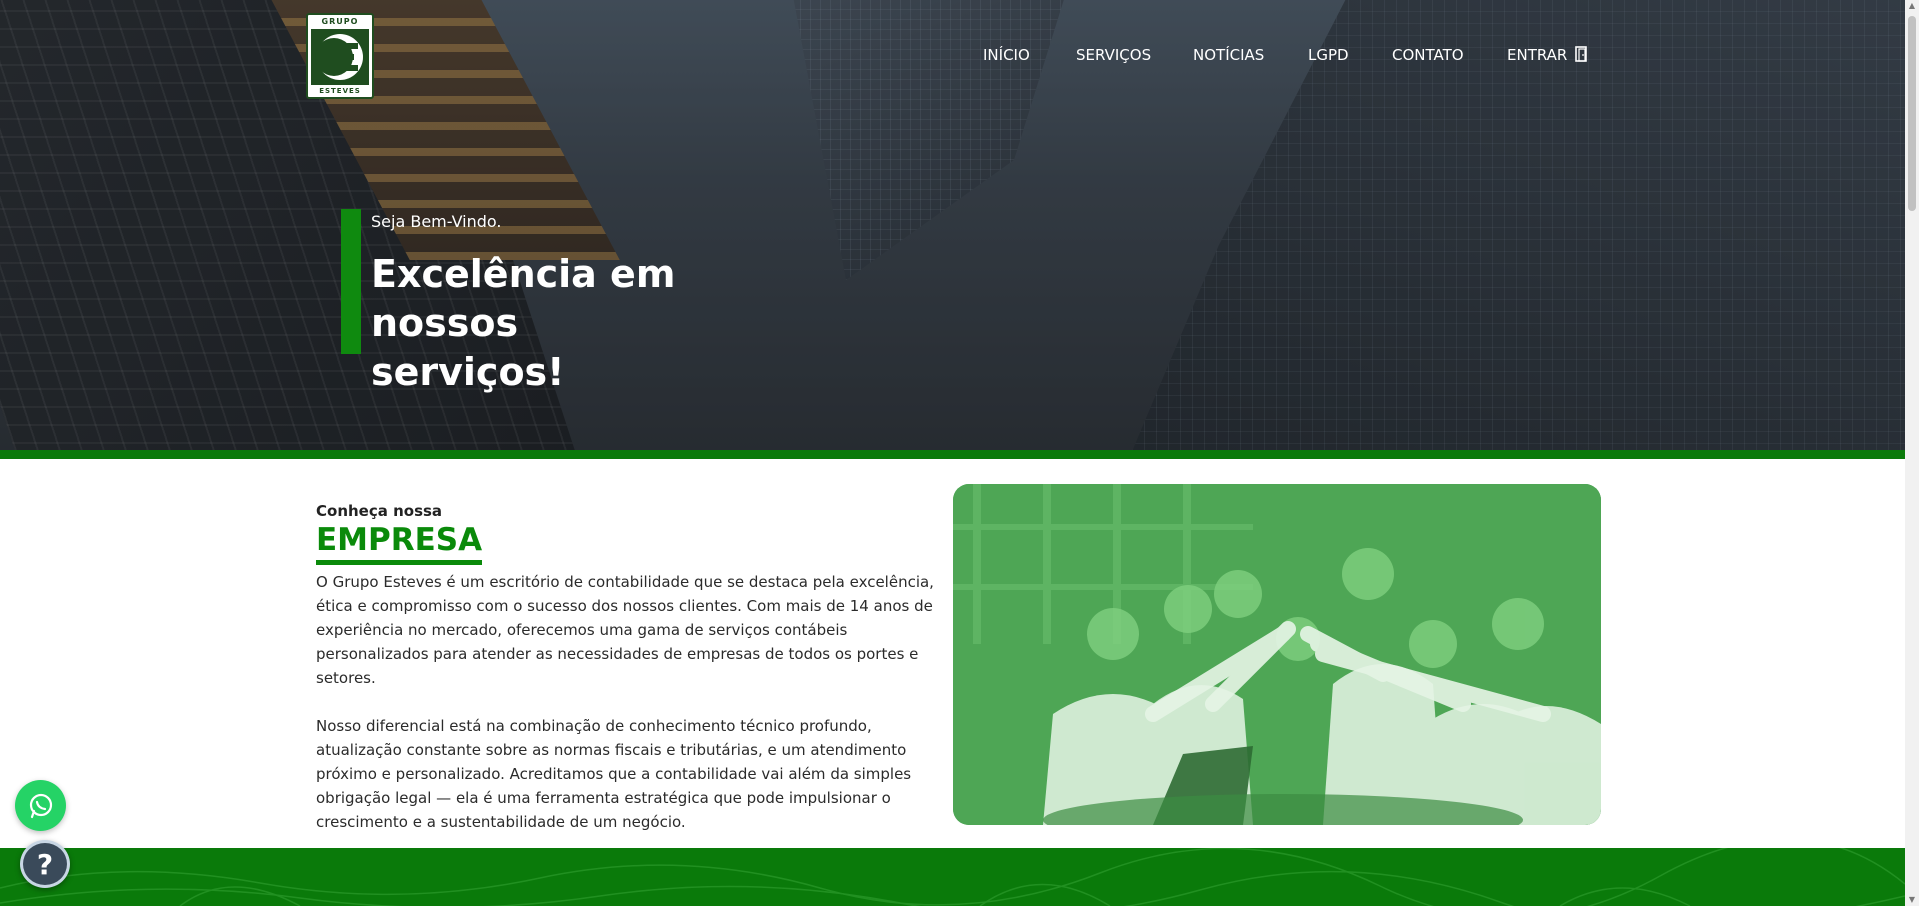 This screenshot has width=1919, height=906. I want to click on nav-item-entrar: ENTRAR, so click(1547, 55).